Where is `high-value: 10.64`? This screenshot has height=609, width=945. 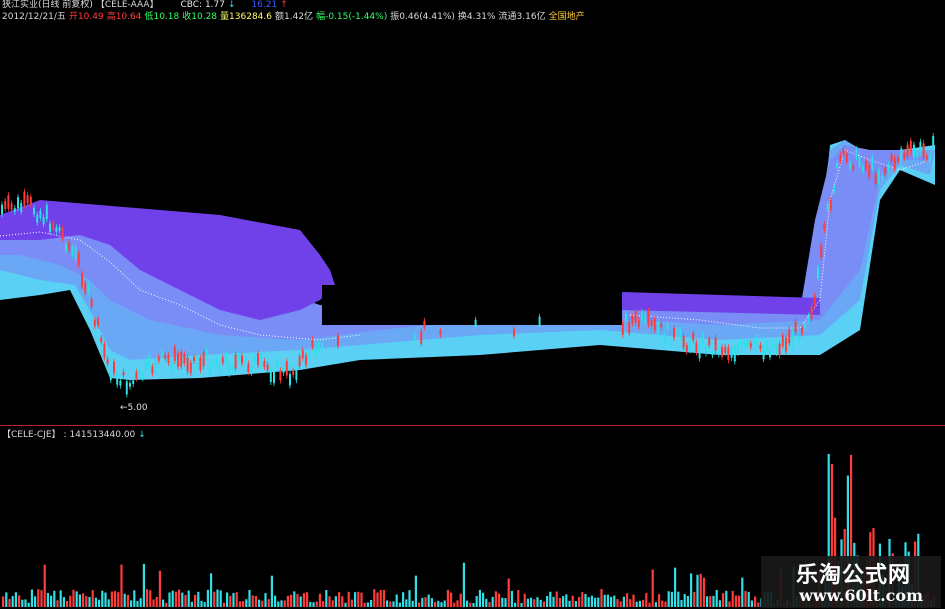
high-value: 10.64 is located at coordinates (128, 17).